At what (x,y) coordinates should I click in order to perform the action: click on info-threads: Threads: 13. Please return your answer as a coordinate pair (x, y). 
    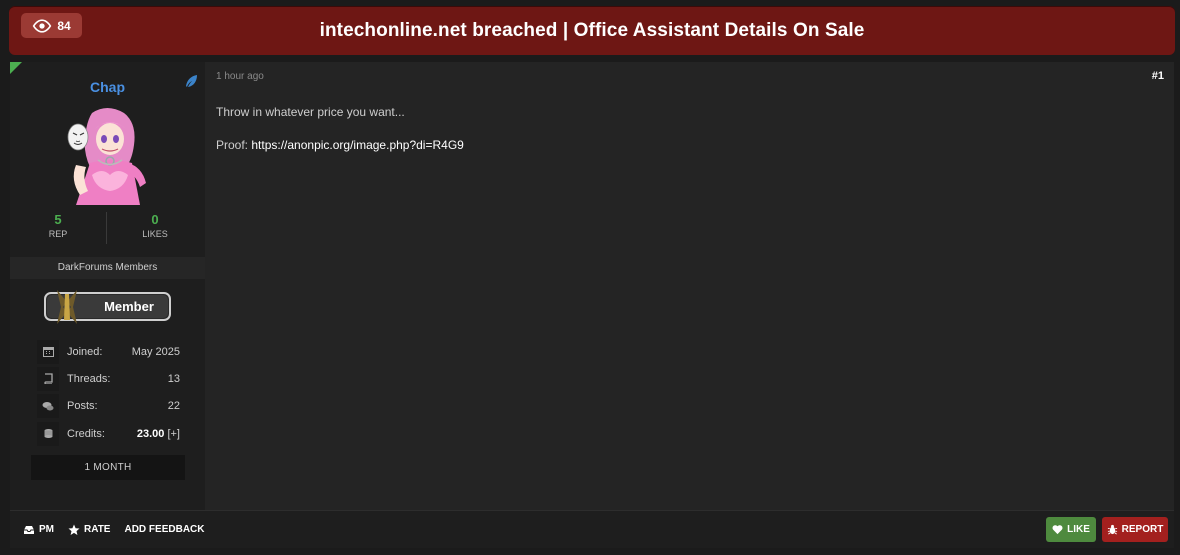
    Looking at the image, I should click on (108, 378).